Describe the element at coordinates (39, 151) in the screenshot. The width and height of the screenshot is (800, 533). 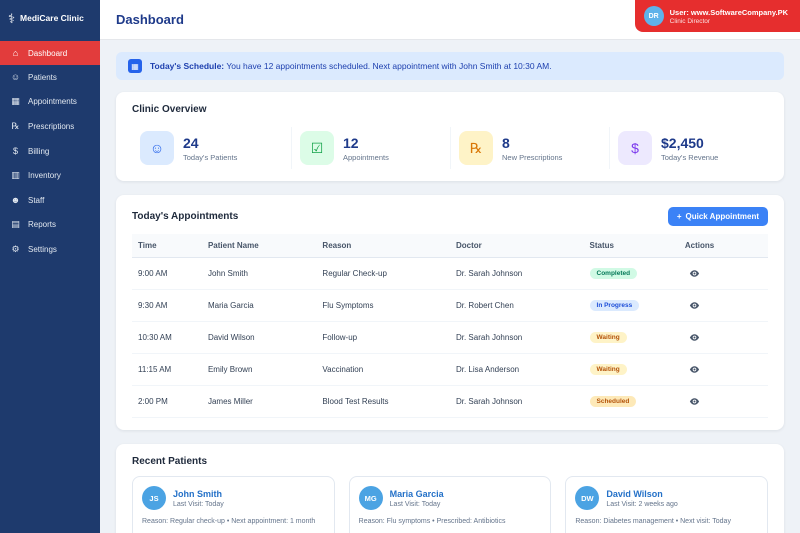
I see `sidebar-item-label: Billing` at that location.